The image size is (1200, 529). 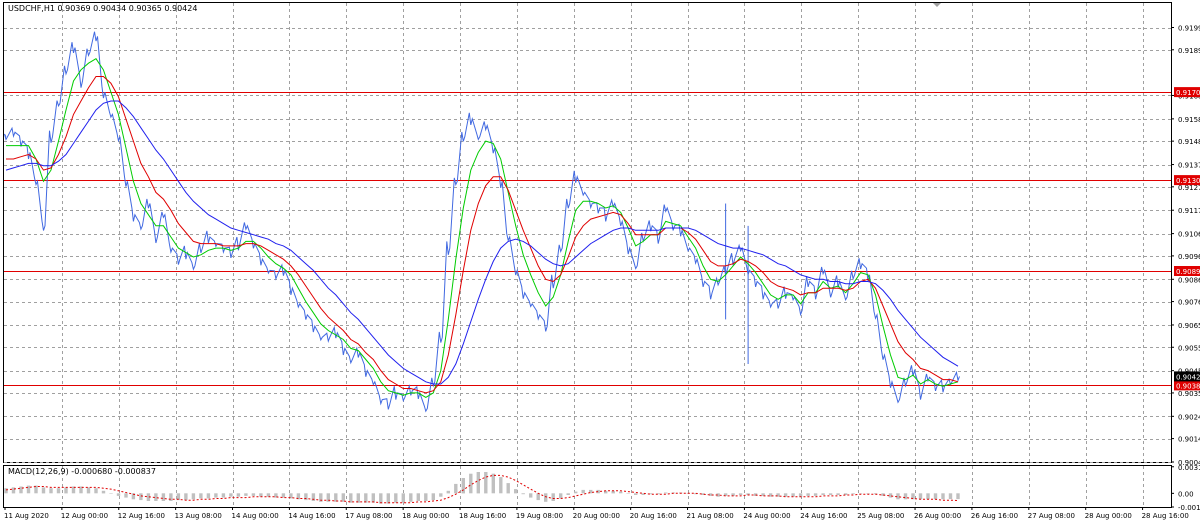 What do you see at coordinates (1188, 93) in the screenshot?
I see `level-label: 0.91700` at bounding box center [1188, 93].